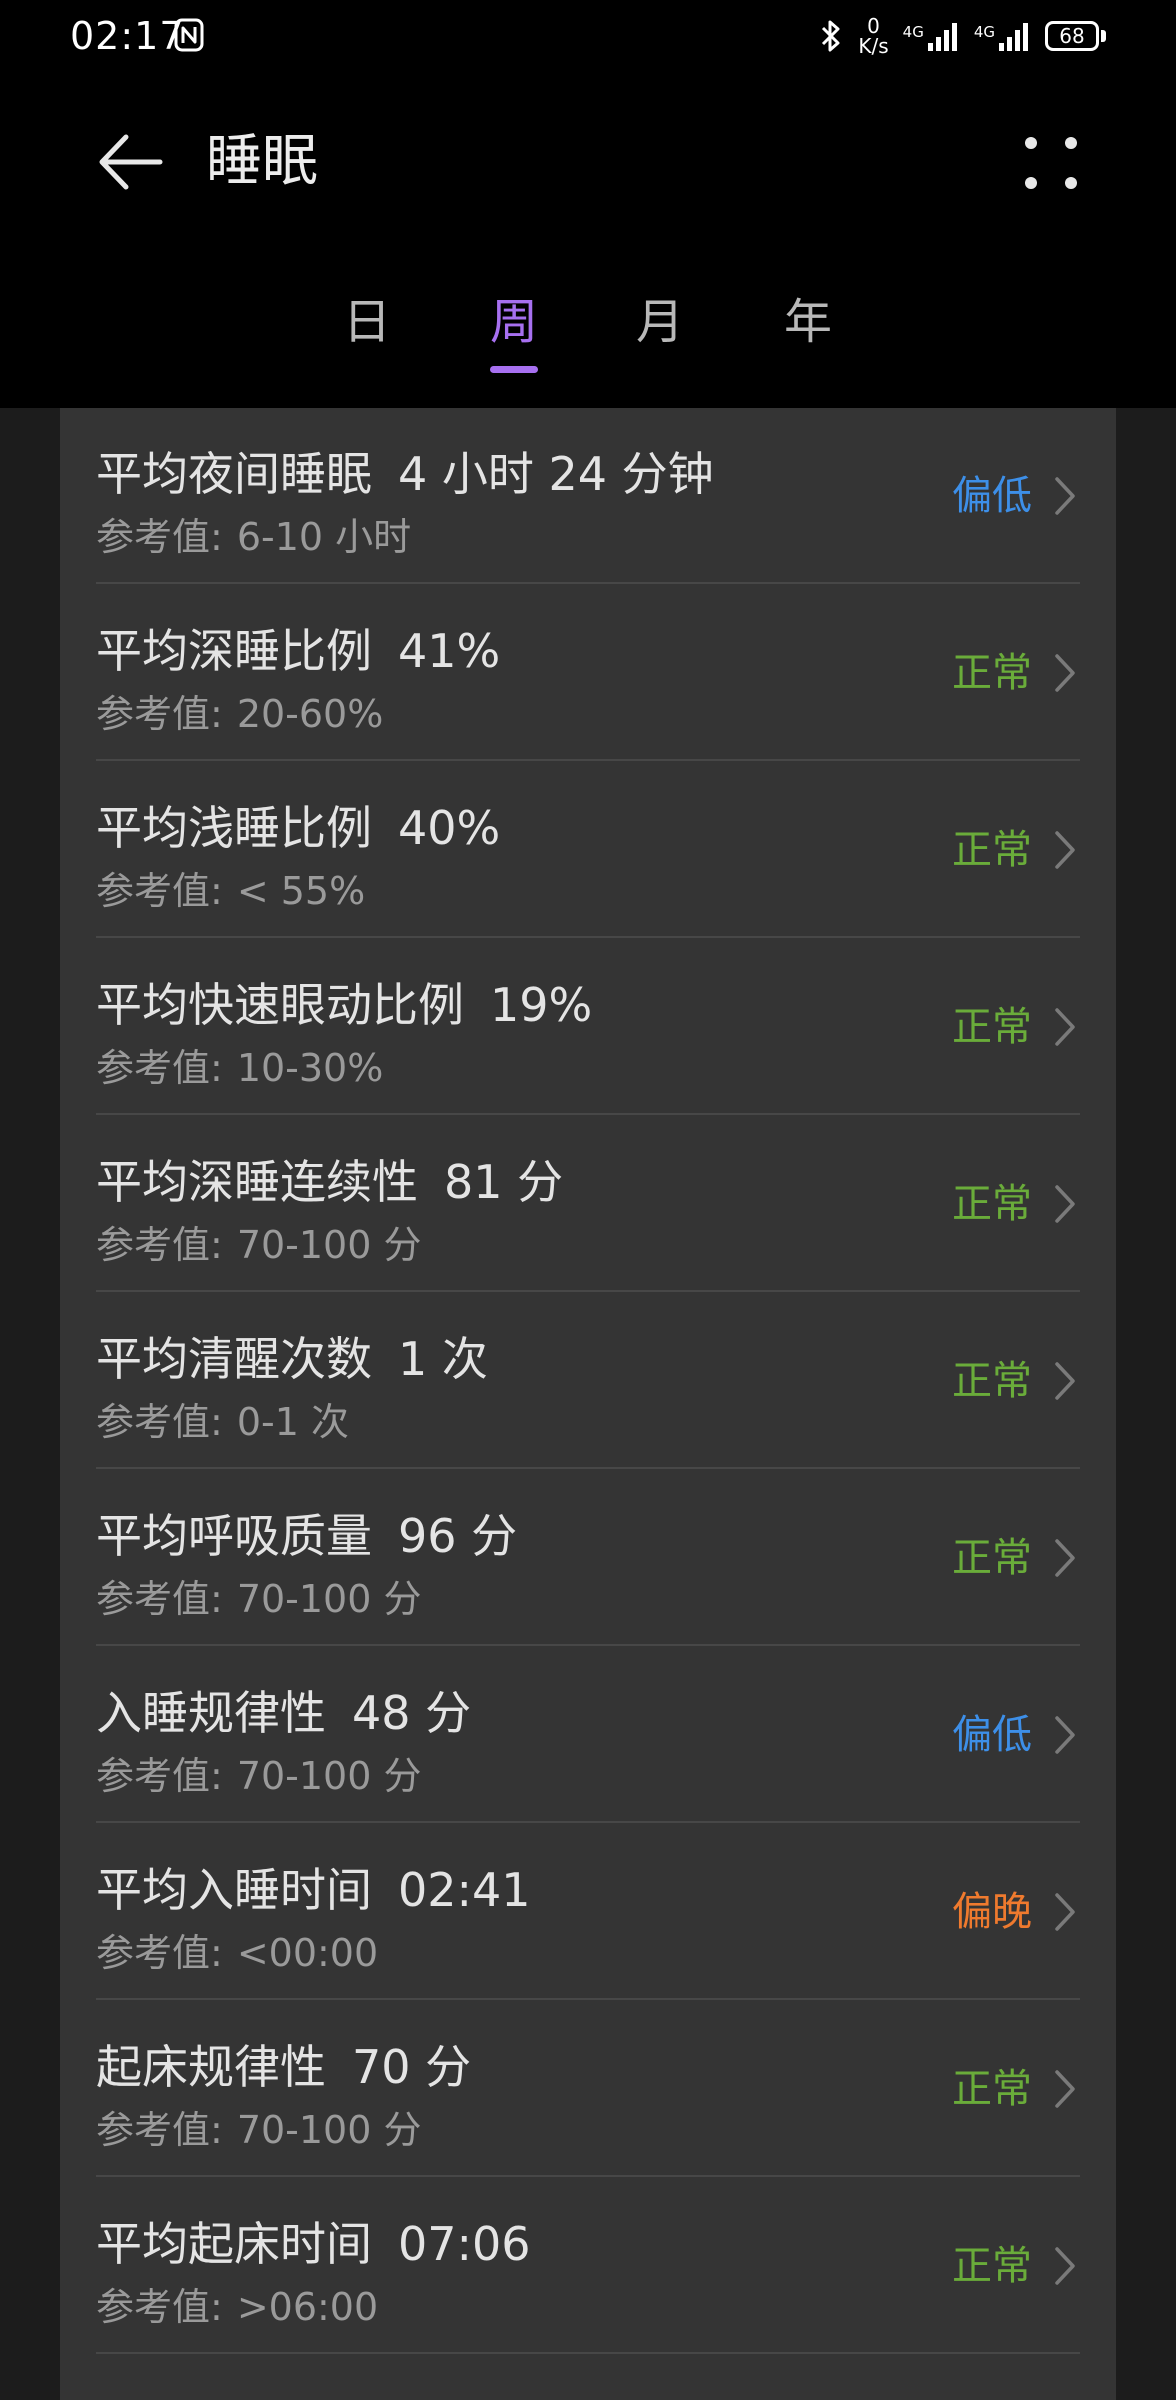  I want to click on metric-title: 起床规律性 70 分, so click(283, 2067).